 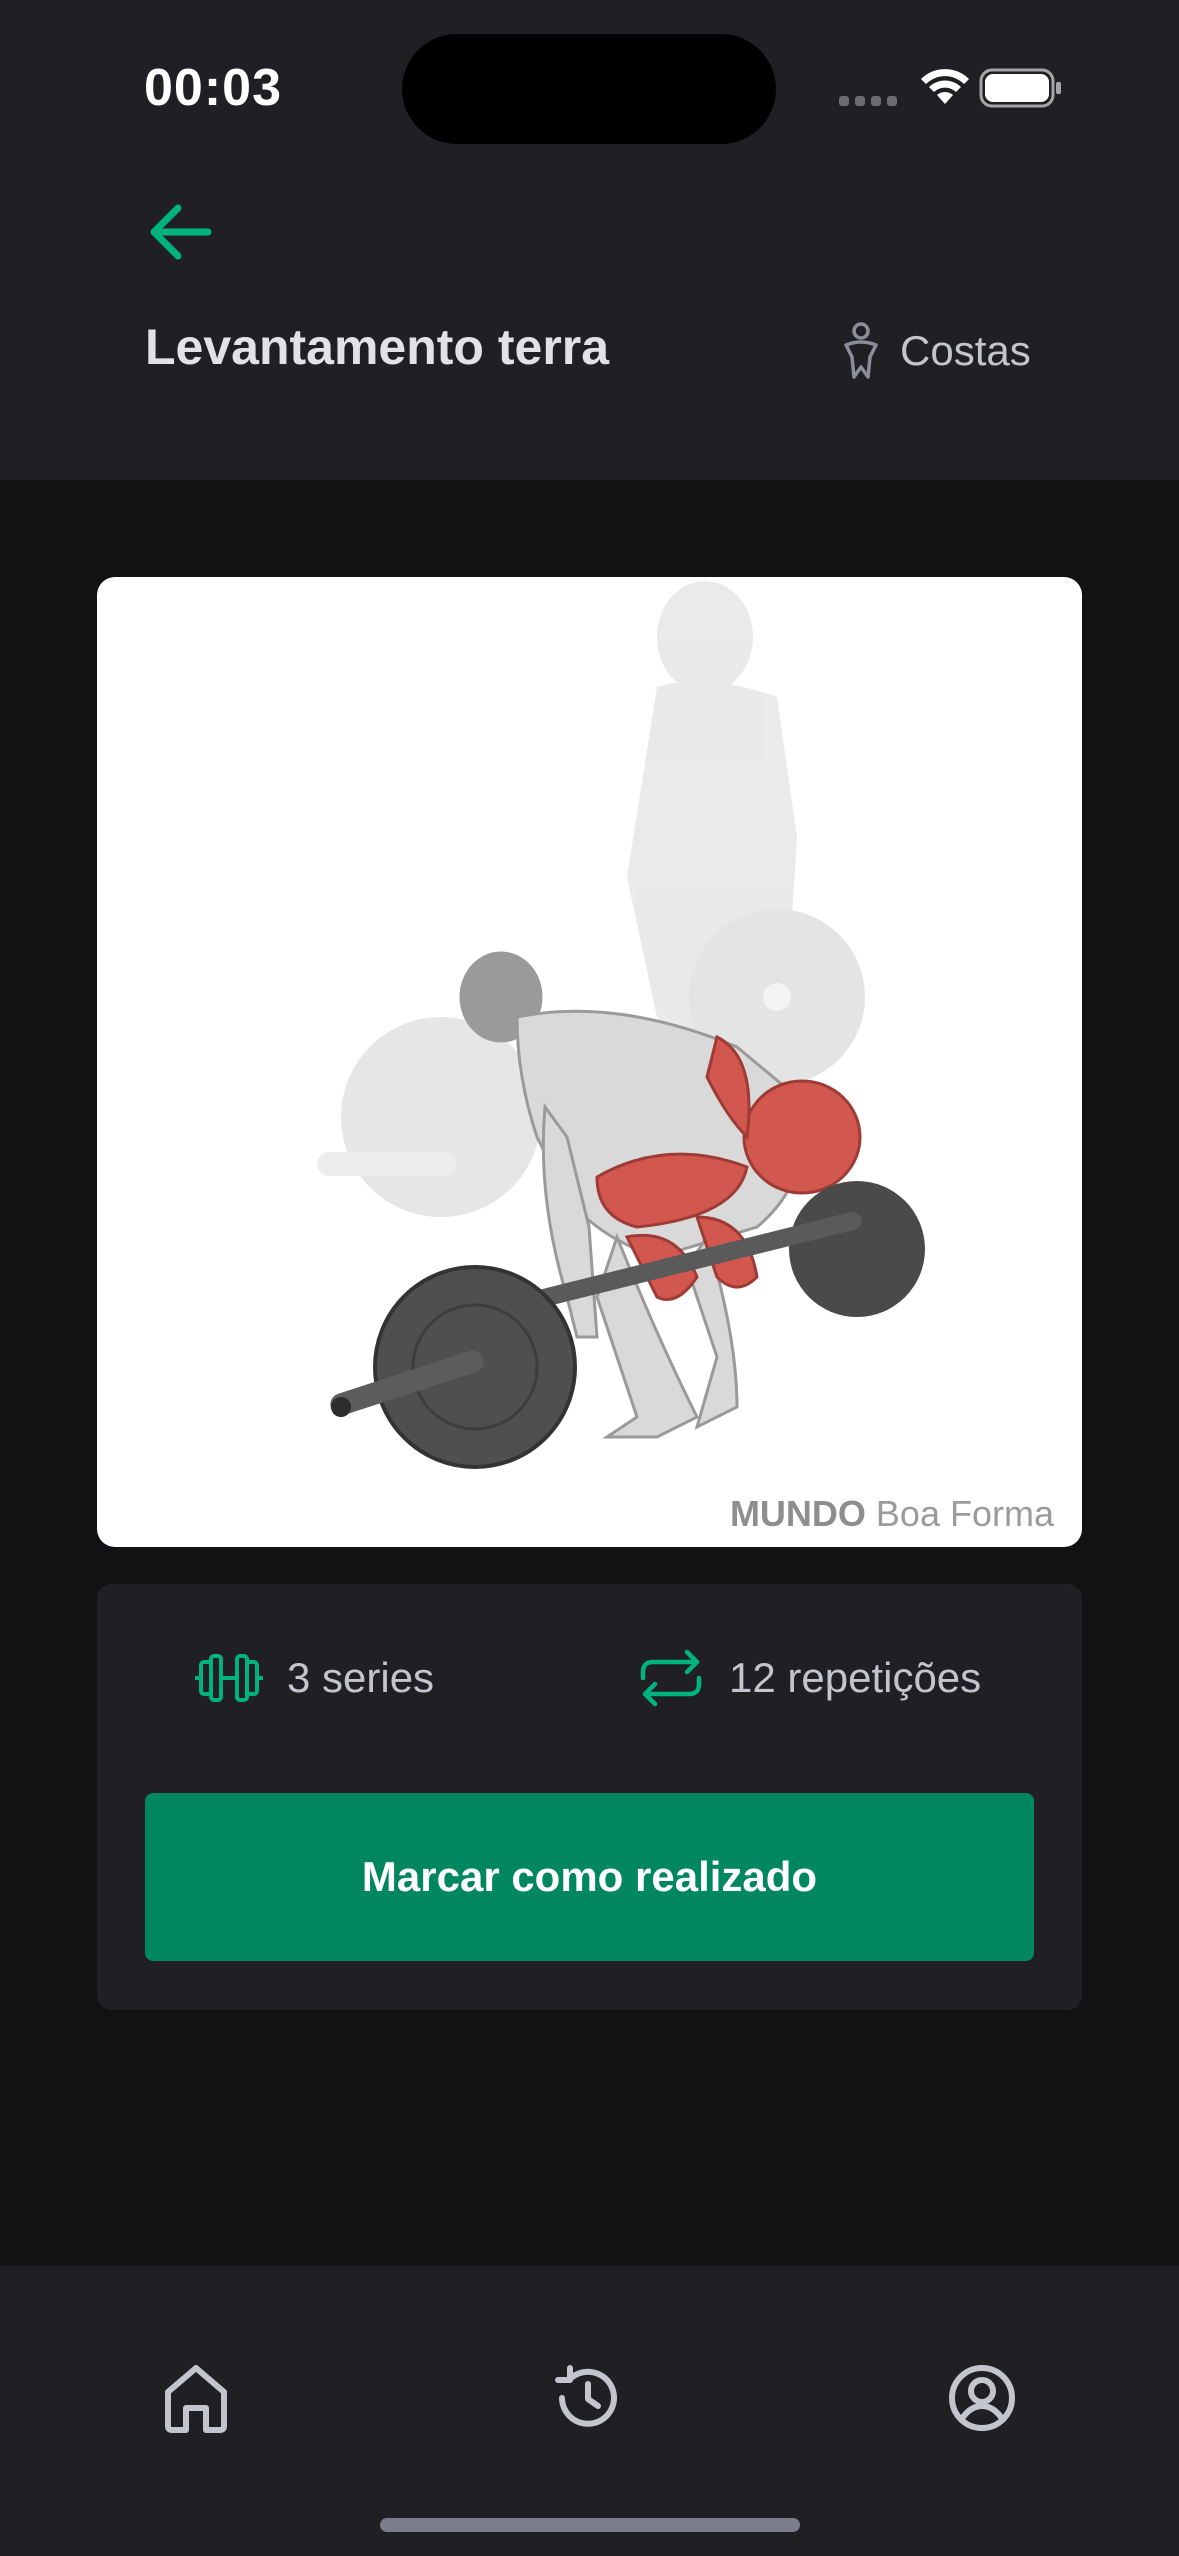 I want to click on bottom-tab-bar, so click(x=589, y=2411).